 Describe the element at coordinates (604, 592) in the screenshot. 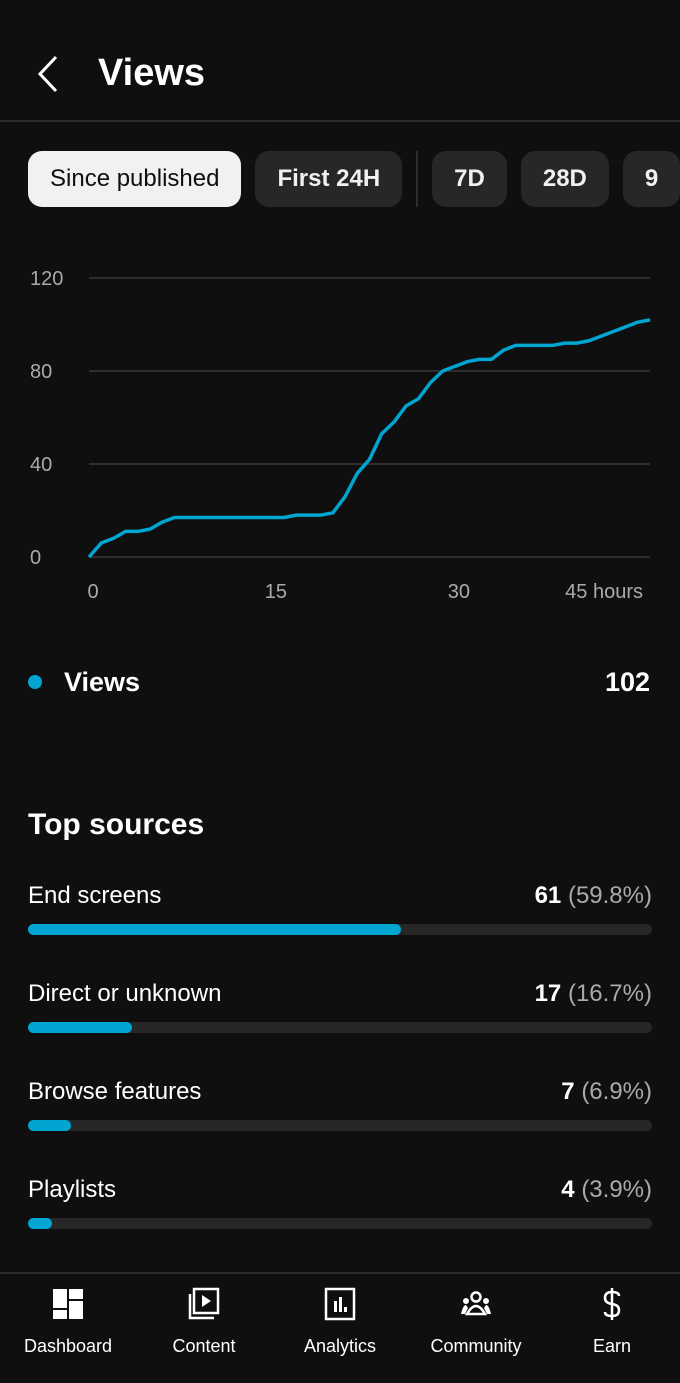

I see `x-tick-label: 45 hours` at that location.